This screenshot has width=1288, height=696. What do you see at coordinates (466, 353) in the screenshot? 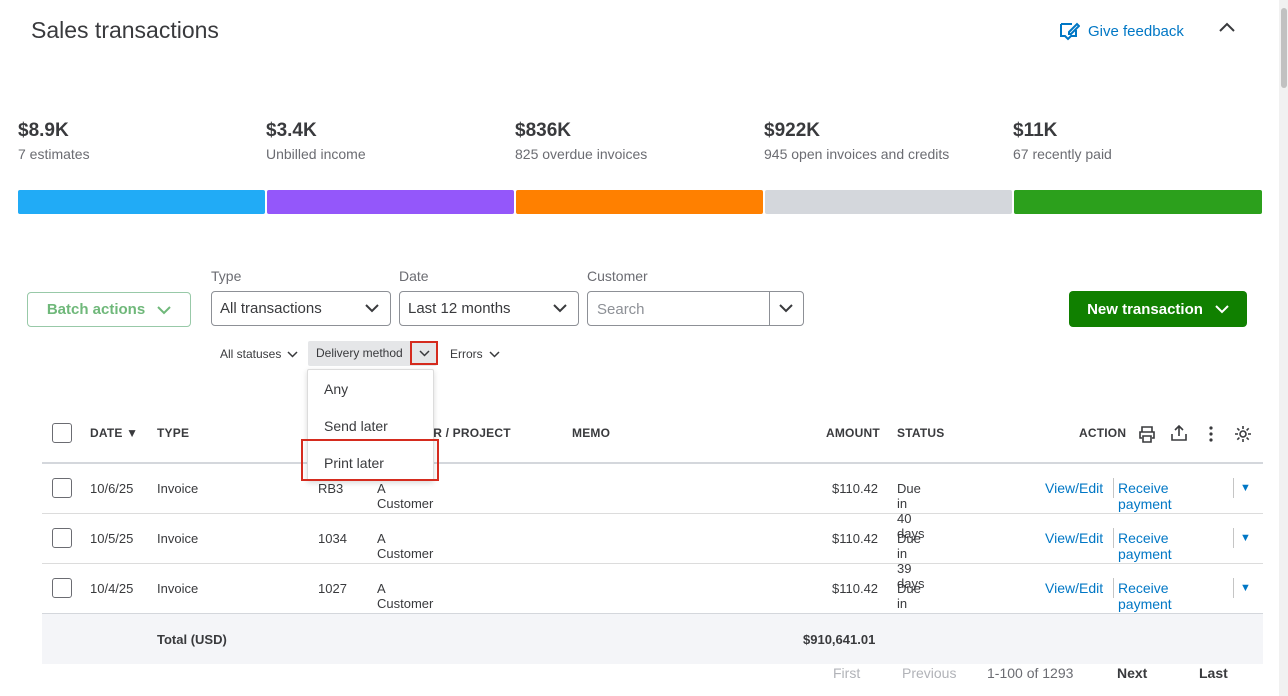
I see `errors-filter-label: Errors` at bounding box center [466, 353].